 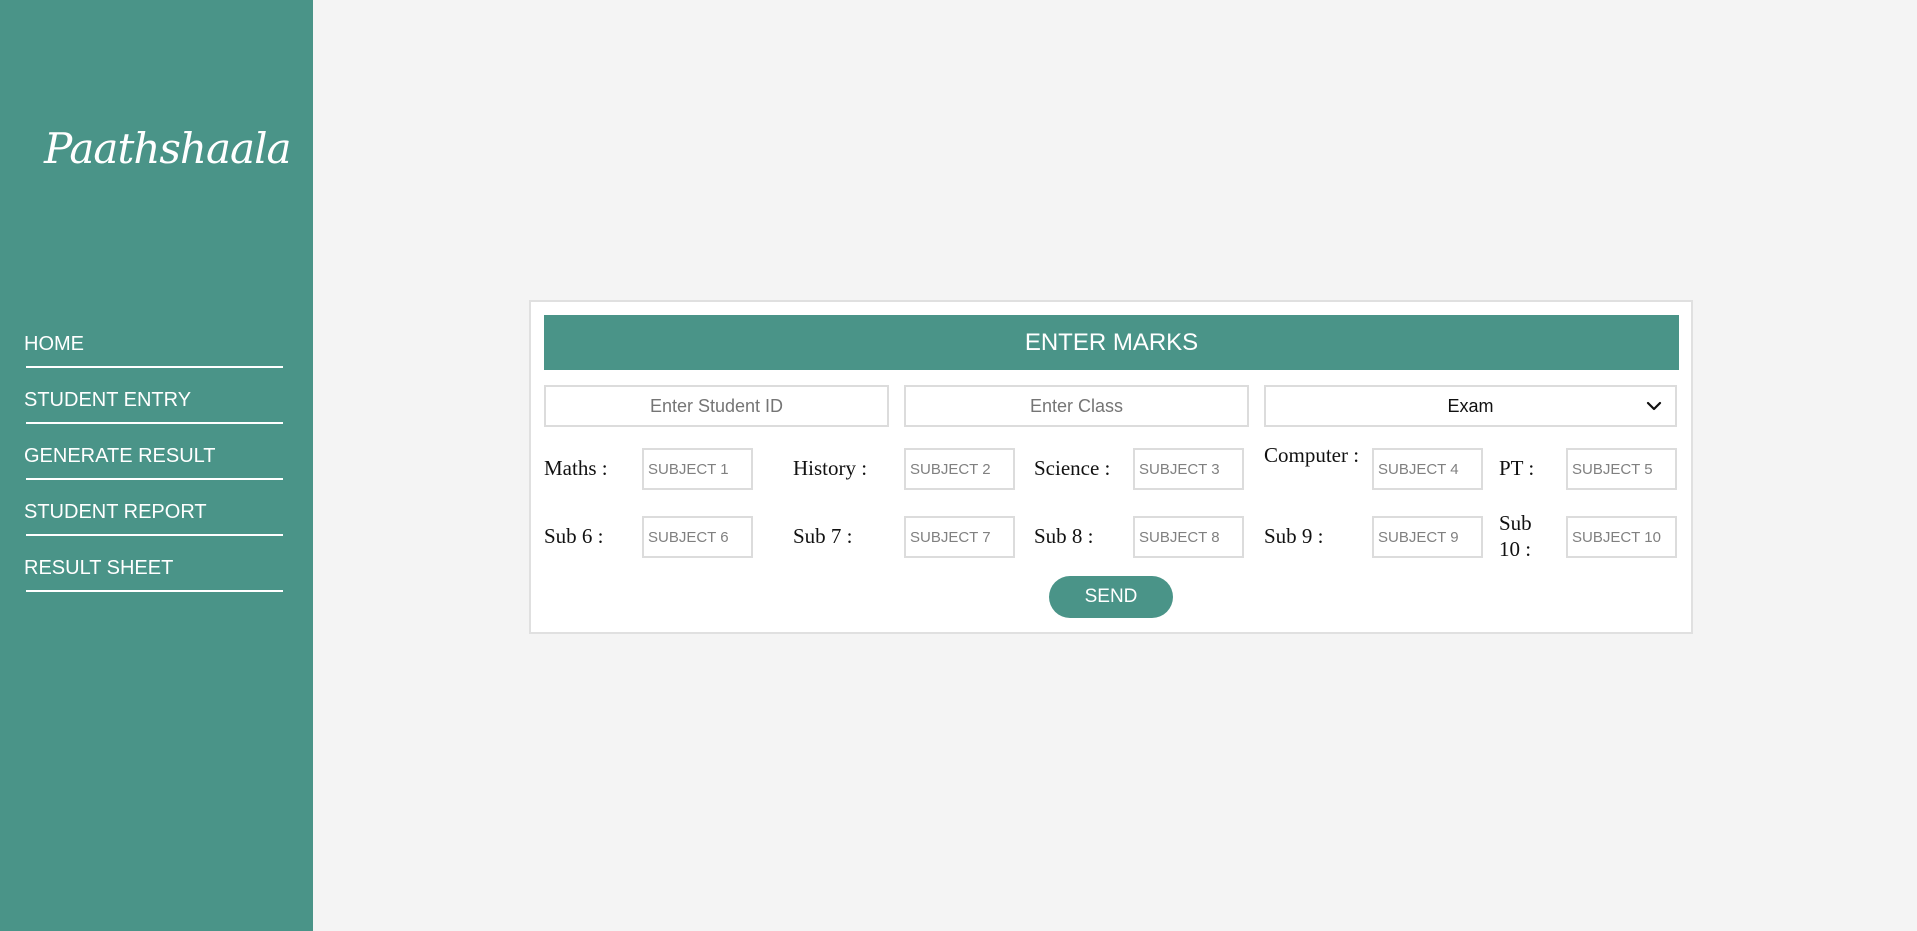 What do you see at coordinates (1294, 536) in the screenshot?
I see `subject-label-sub-9: Sub 9 :` at bounding box center [1294, 536].